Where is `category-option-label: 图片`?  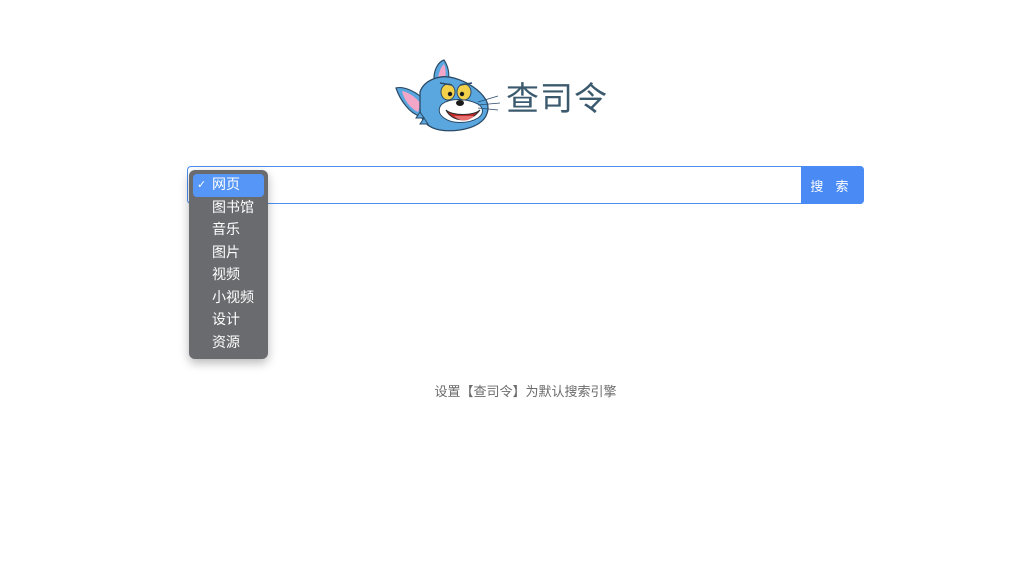 category-option-label: 图片 is located at coordinates (226, 252).